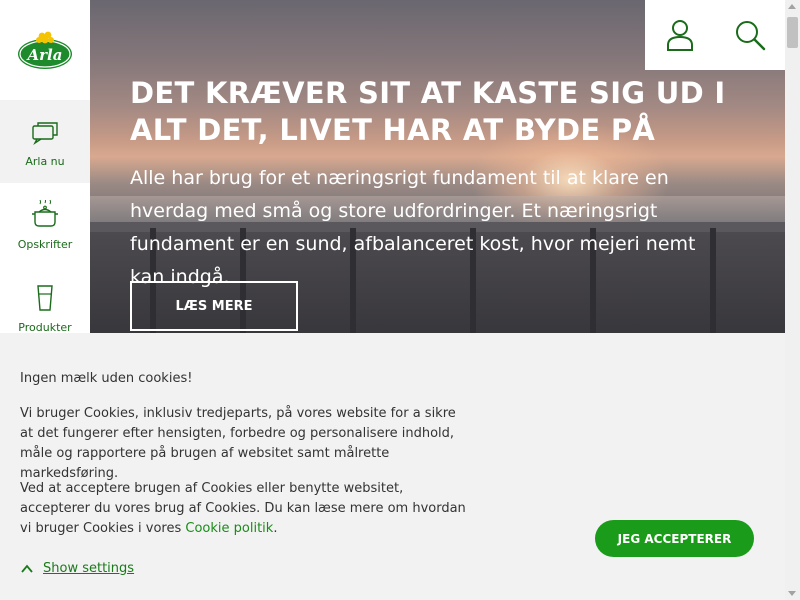  What do you see at coordinates (275, 528) in the screenshot?
I see `cookie-paragraph-end: .` at bounding box center [275, 528].